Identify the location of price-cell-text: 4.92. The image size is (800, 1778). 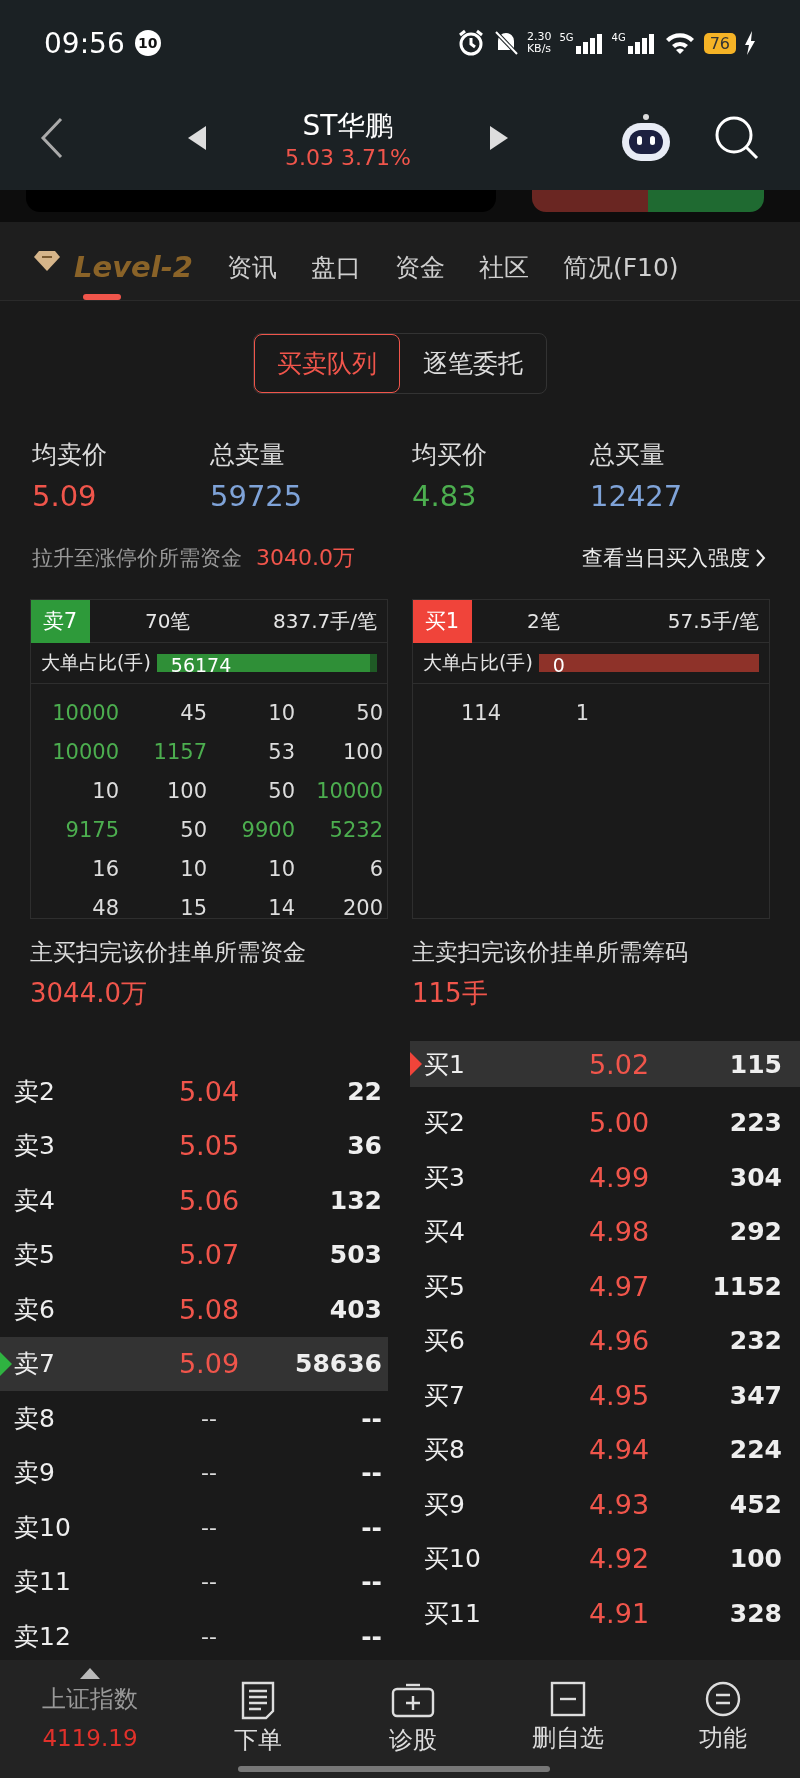
(619, 1559).